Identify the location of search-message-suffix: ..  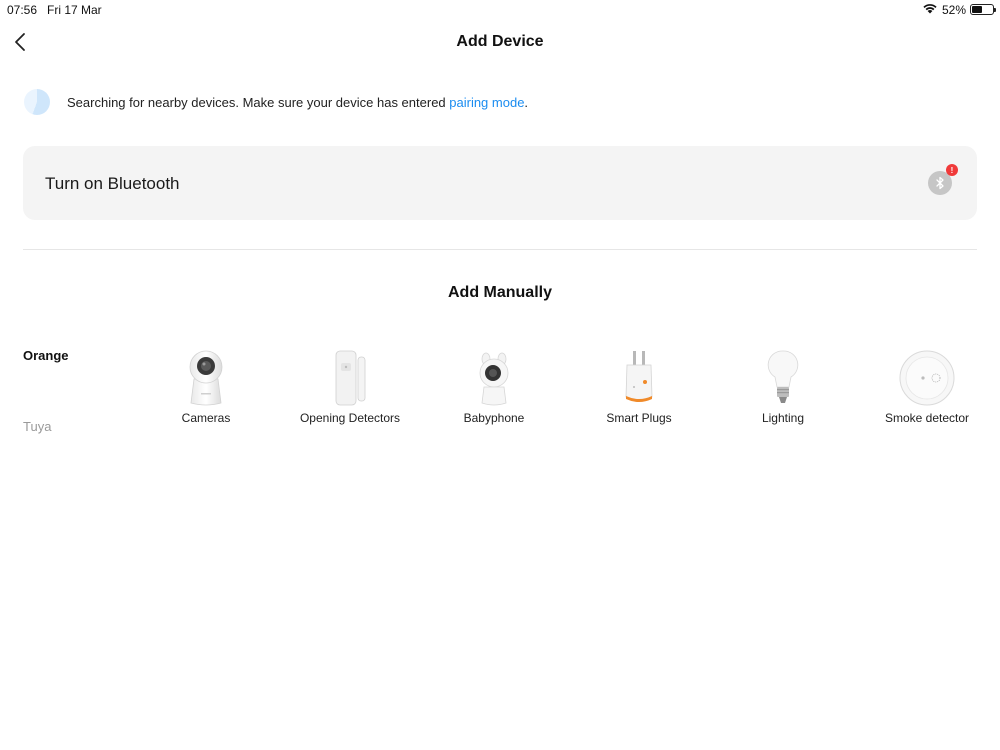
(526, 102).